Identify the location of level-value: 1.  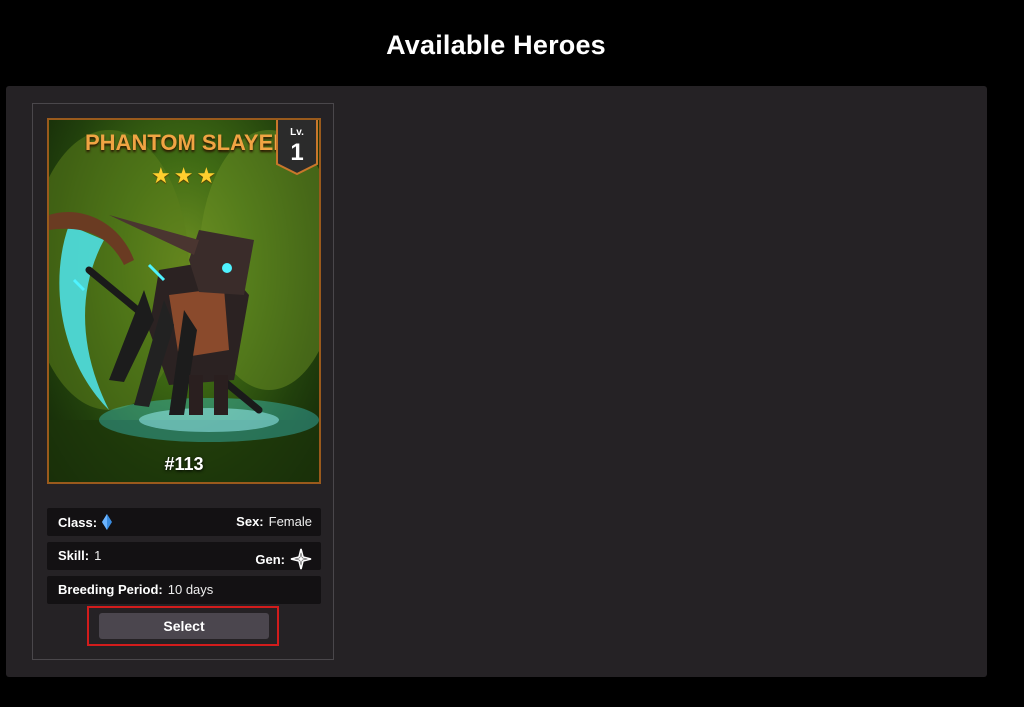
(297, 152).